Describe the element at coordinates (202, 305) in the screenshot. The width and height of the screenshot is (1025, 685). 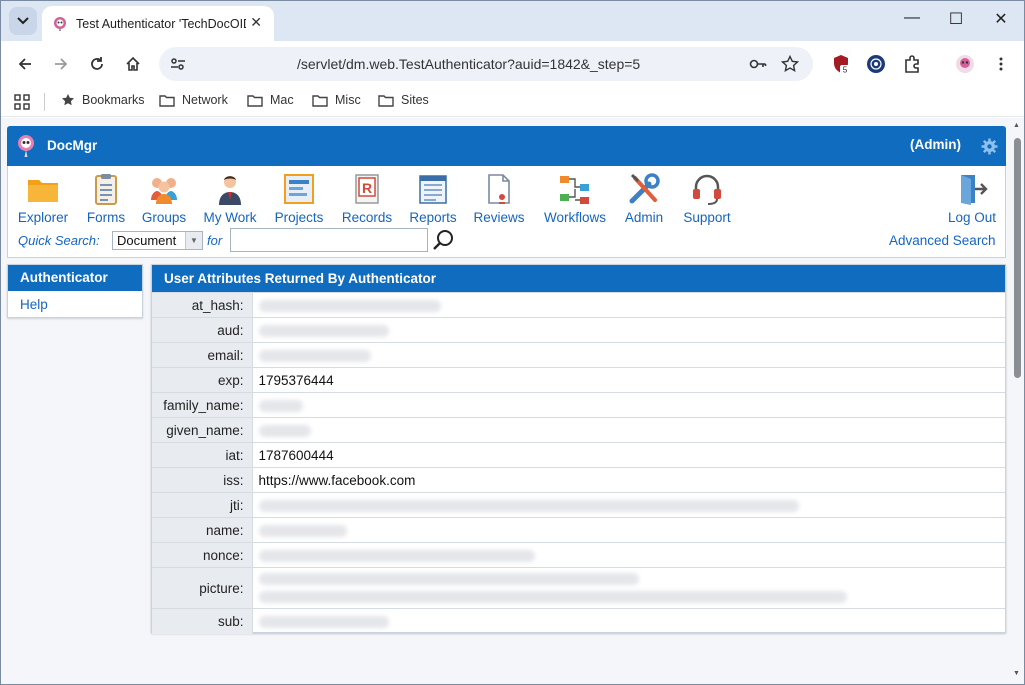
I see `attribute-key: at_hash:` at that location.